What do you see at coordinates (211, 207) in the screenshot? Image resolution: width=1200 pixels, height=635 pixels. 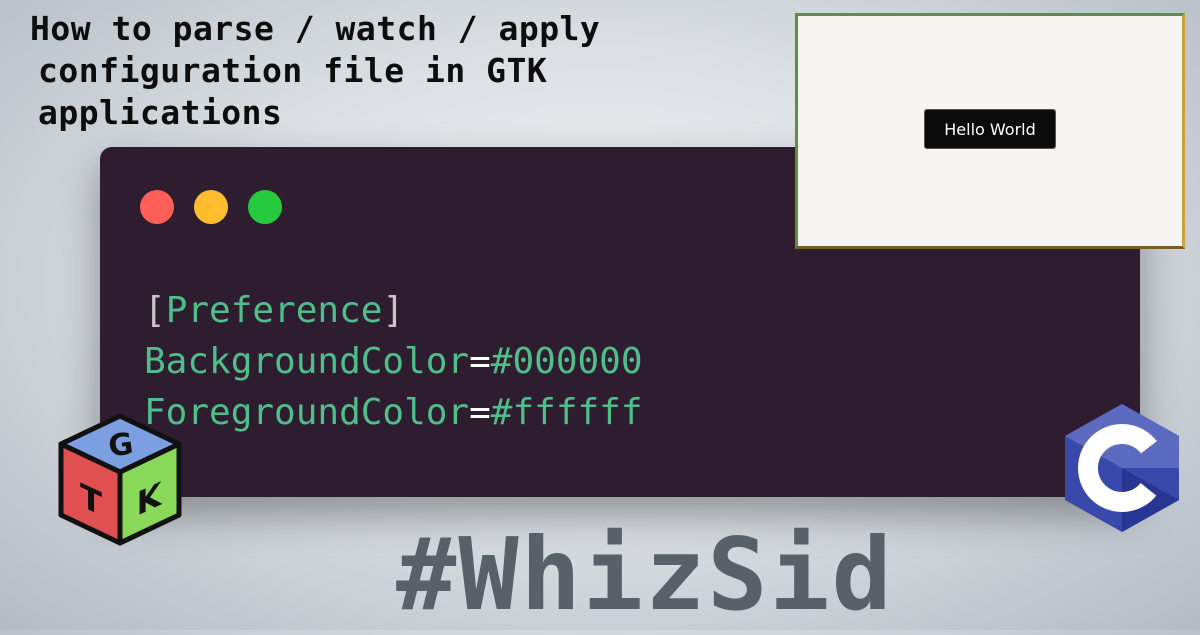 I see `window-minimize-dot-icon` at bounding box center [211, 207].